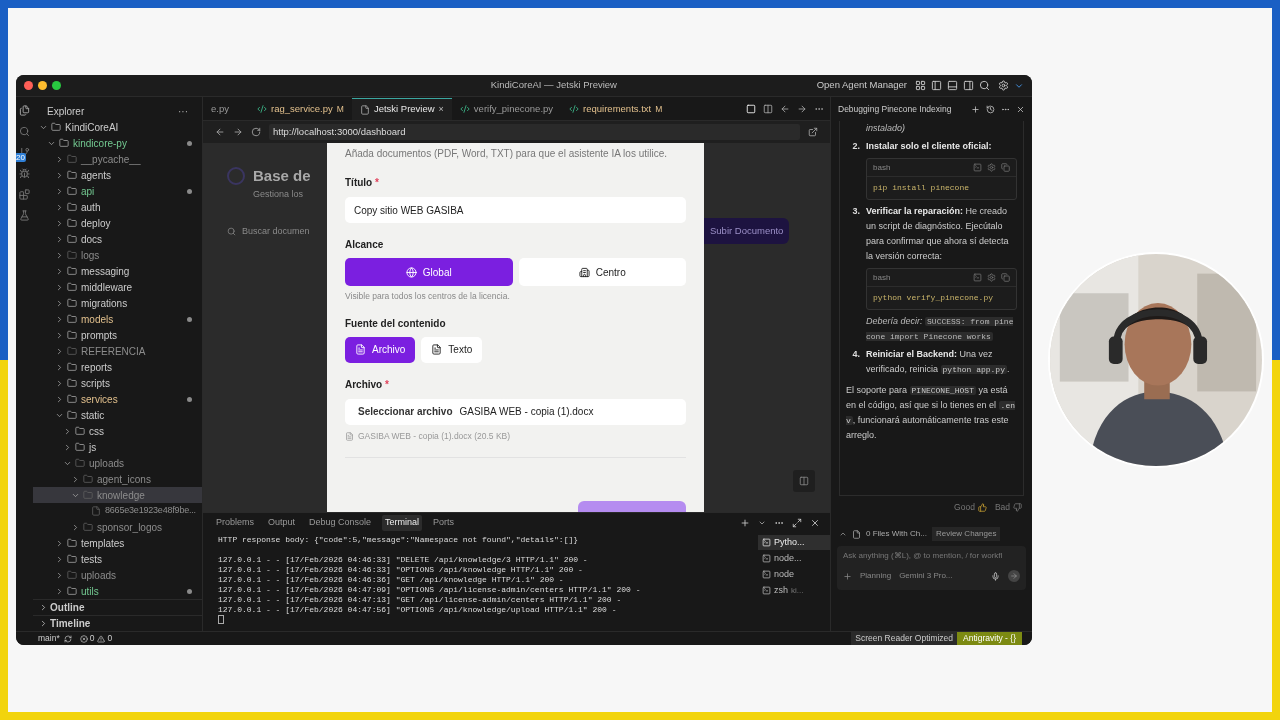 The width and height of the screenshot is (1280, 720). What do you see at coordinates (117, 303) in the screenshot?
I see `tree-item: migrations` at bounding box center [117, 303].